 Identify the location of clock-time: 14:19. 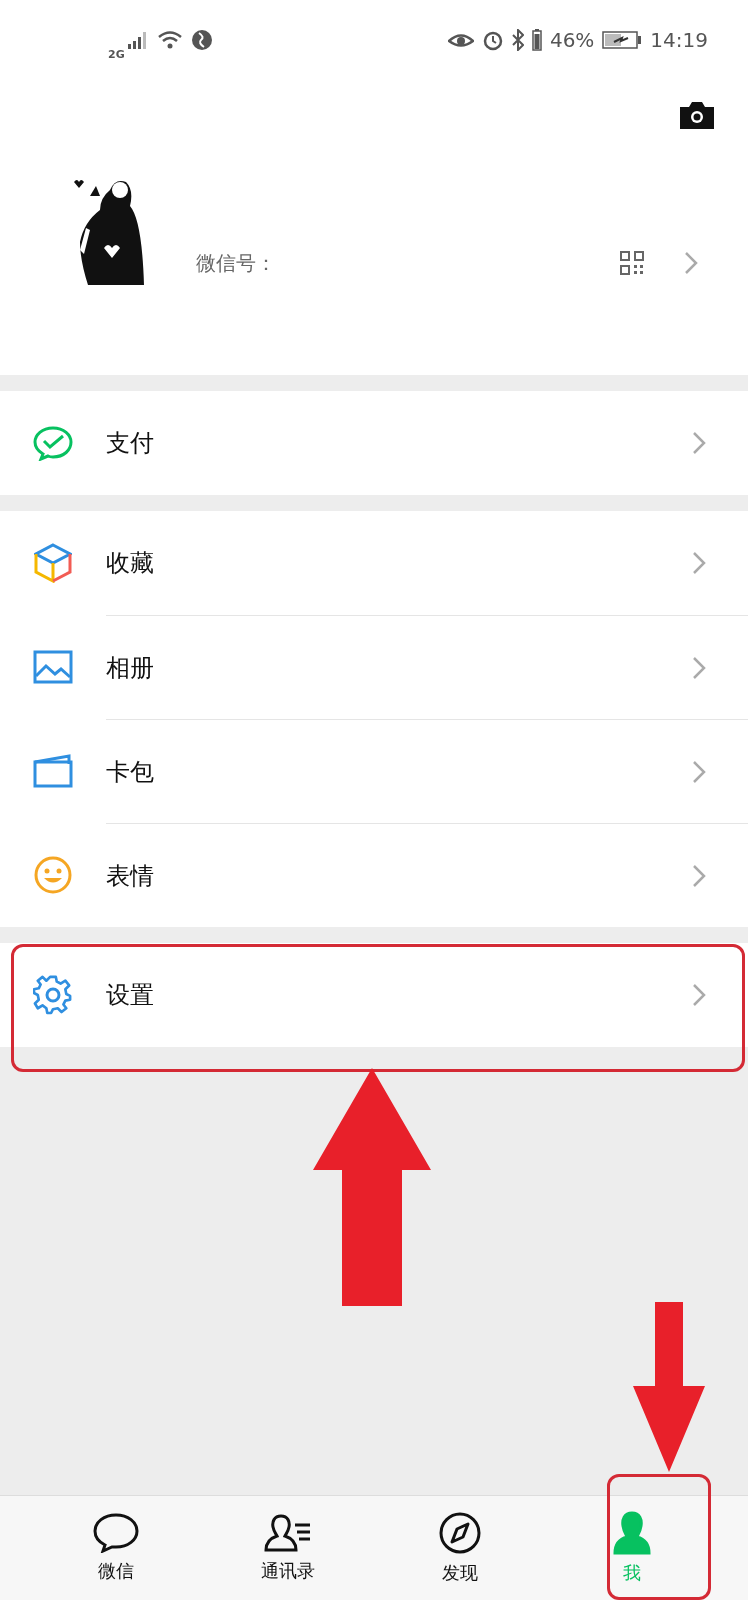
(679, 40).